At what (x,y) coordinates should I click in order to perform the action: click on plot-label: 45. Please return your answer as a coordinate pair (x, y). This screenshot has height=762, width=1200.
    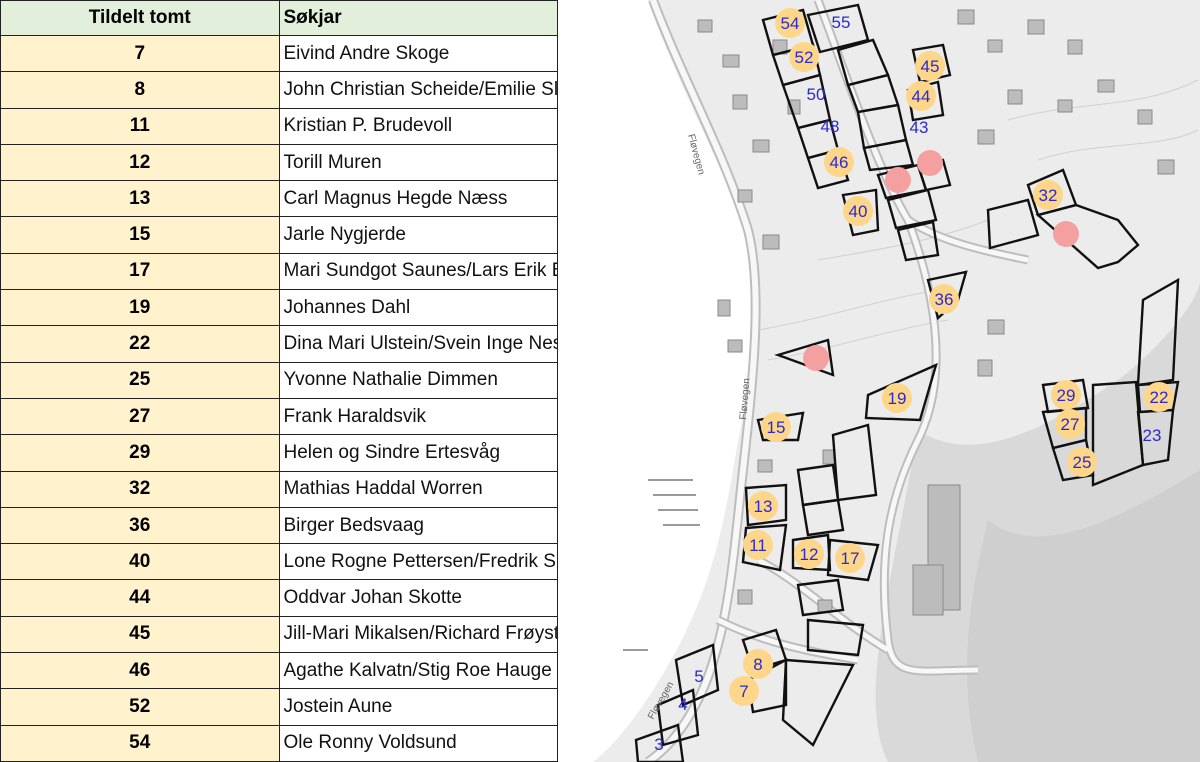
    Looking at the image, I should click on (930, 66).